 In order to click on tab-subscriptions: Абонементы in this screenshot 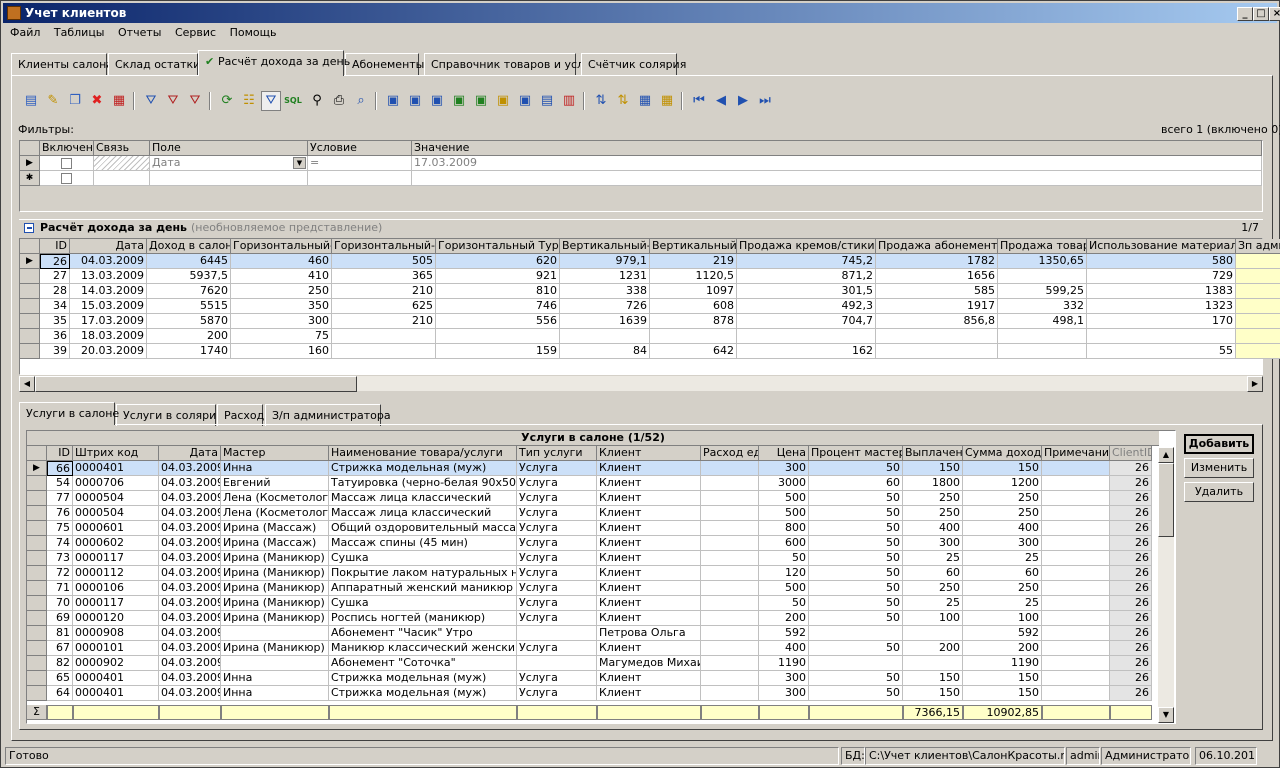, I will do `click(384, 64)`.